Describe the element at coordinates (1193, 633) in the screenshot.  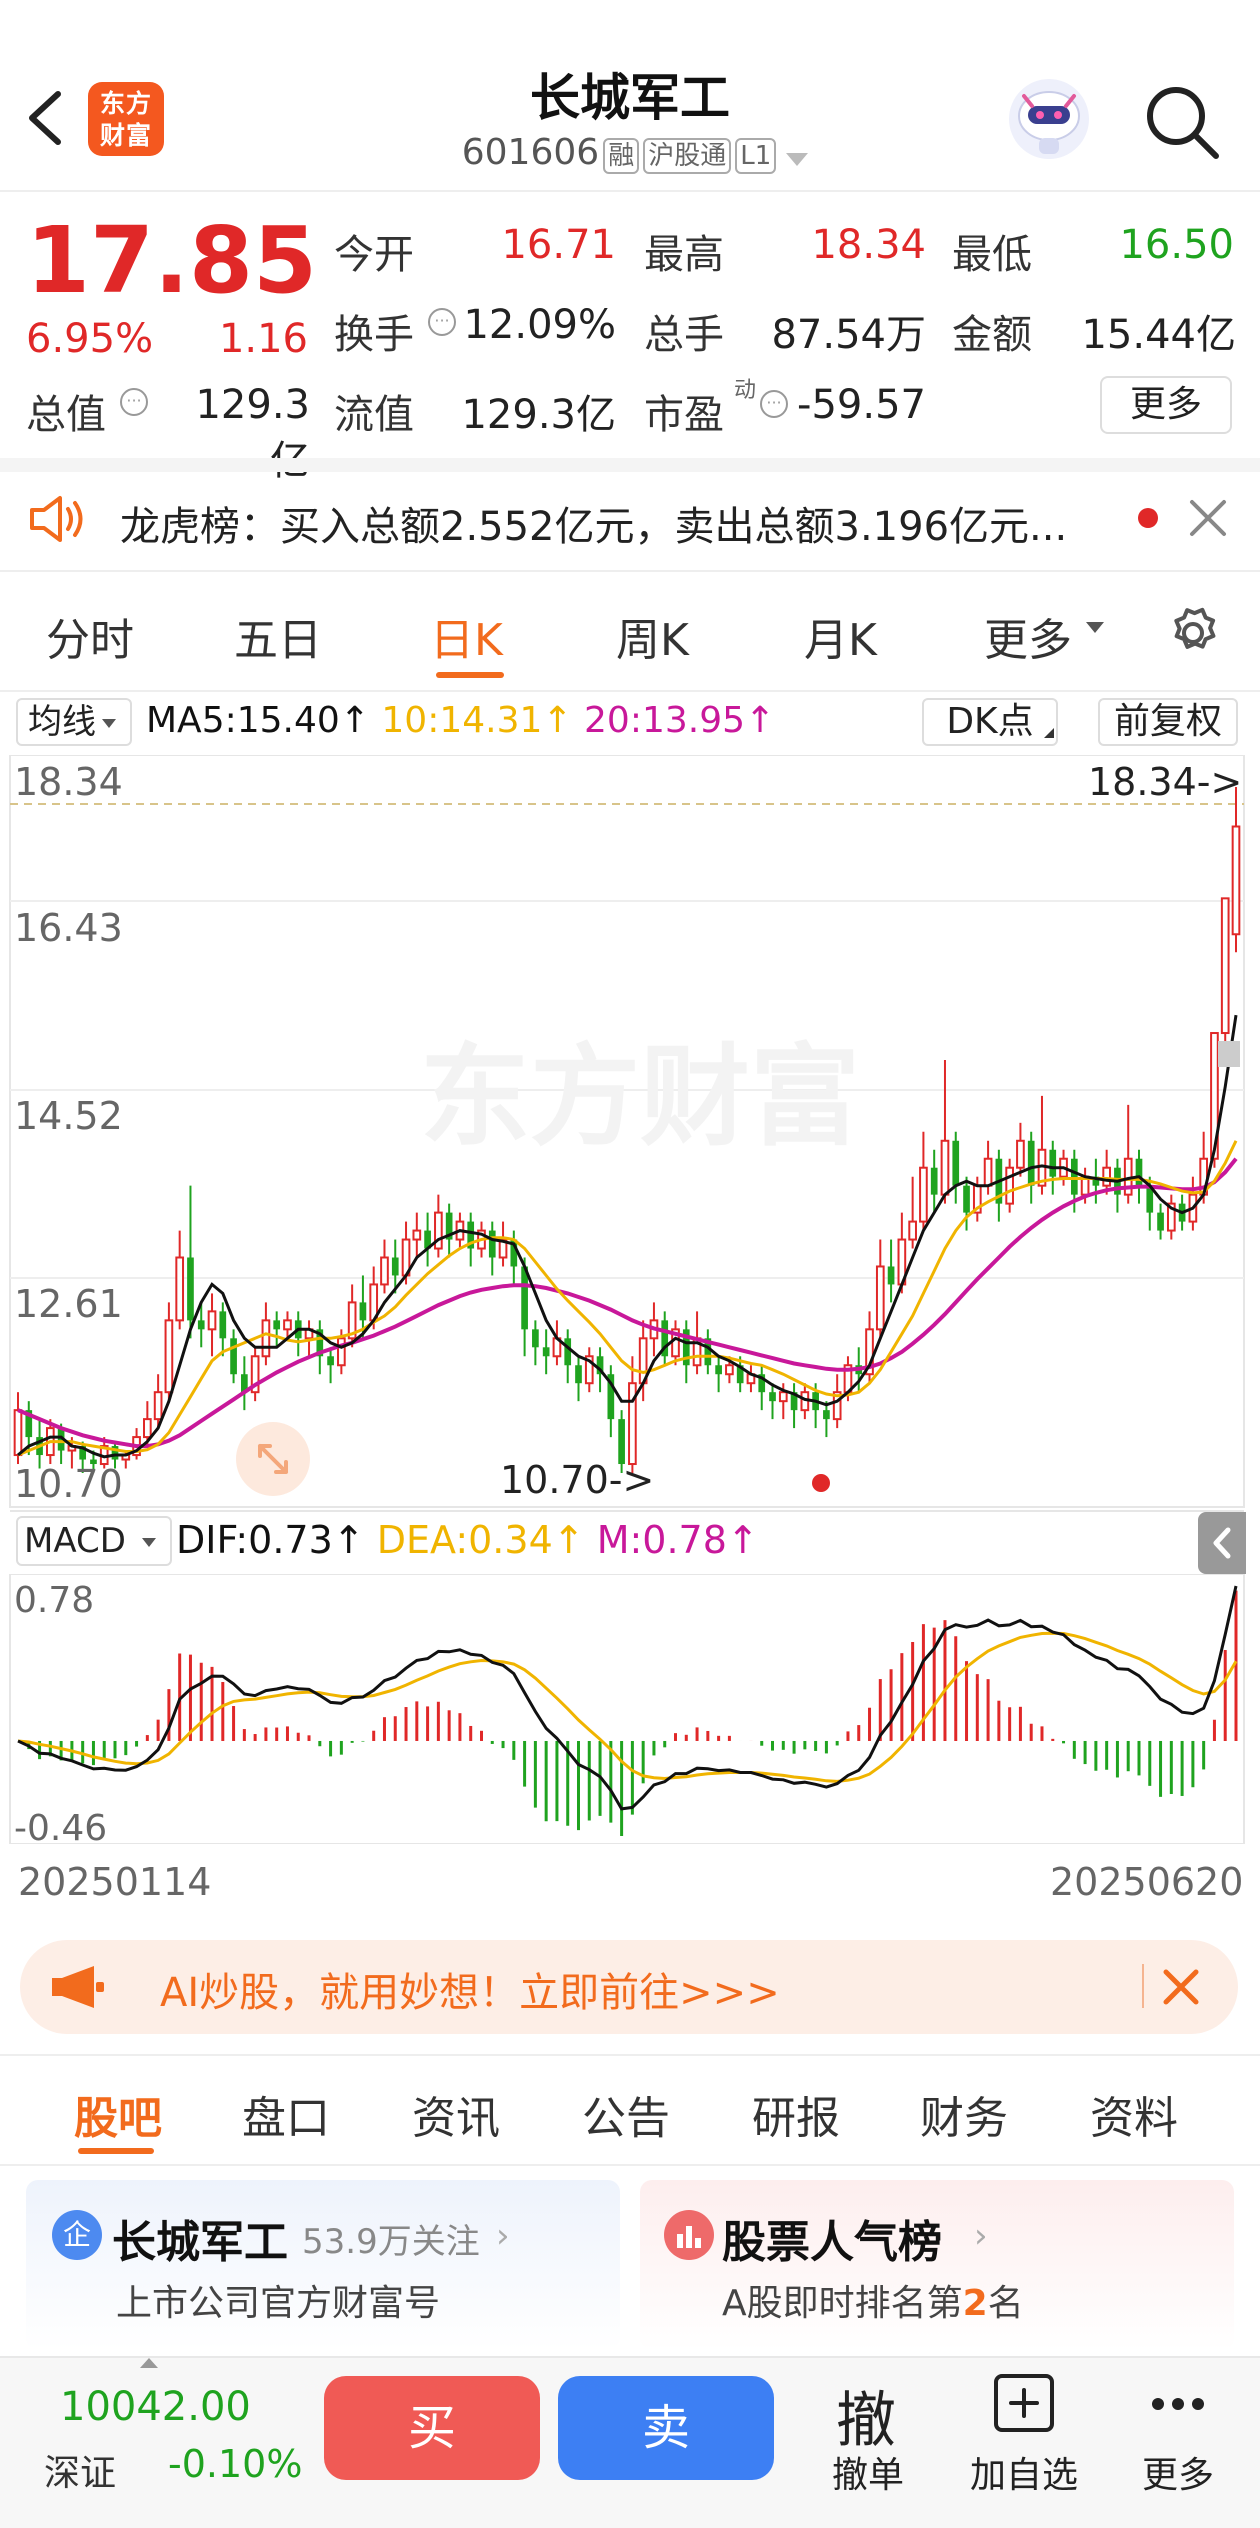
I see `gear-icon` at that location.